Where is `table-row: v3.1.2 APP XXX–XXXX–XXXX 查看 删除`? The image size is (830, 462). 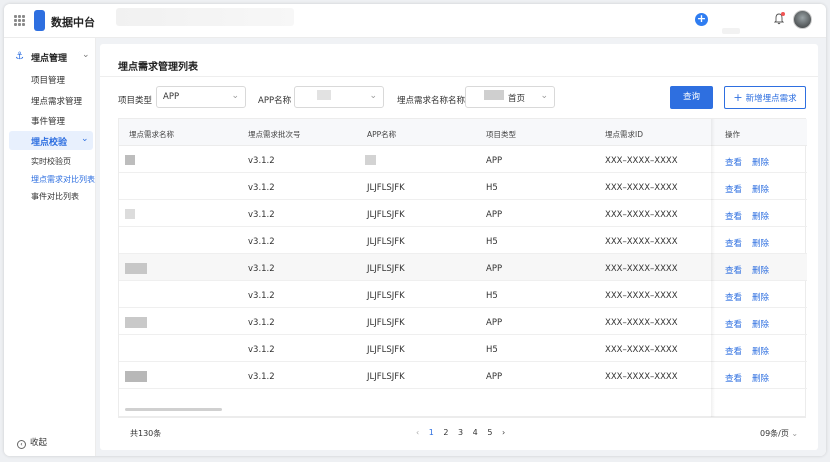
table-row: v3.1.2 APP XXX–XXXX–XXXX 查看 删除 is located at coordinates (463, 159).